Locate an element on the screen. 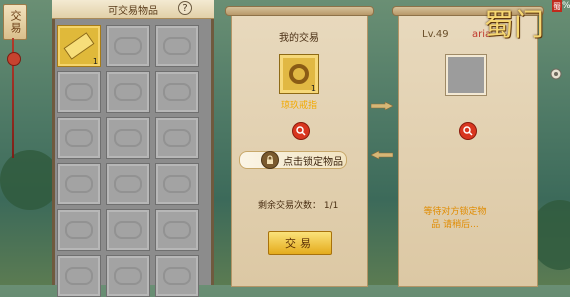 This screenshot has width=570, height=297. other-trade-item-slot is located at coordinates (466, 75).